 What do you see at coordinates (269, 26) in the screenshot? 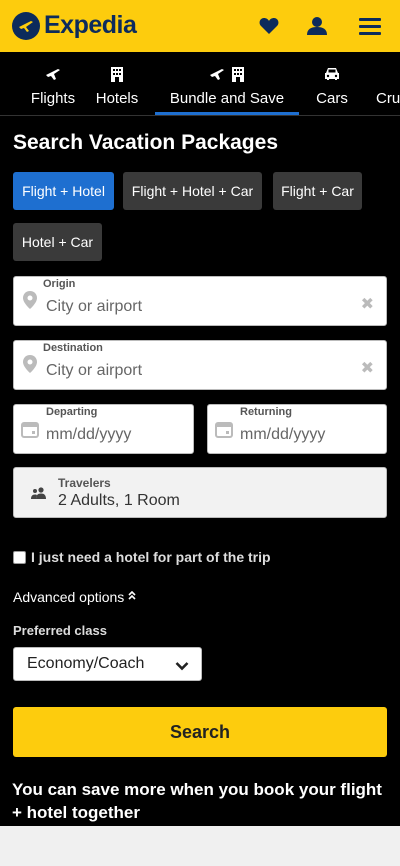
I see `heart-icon` at bounding box center [269, 26].